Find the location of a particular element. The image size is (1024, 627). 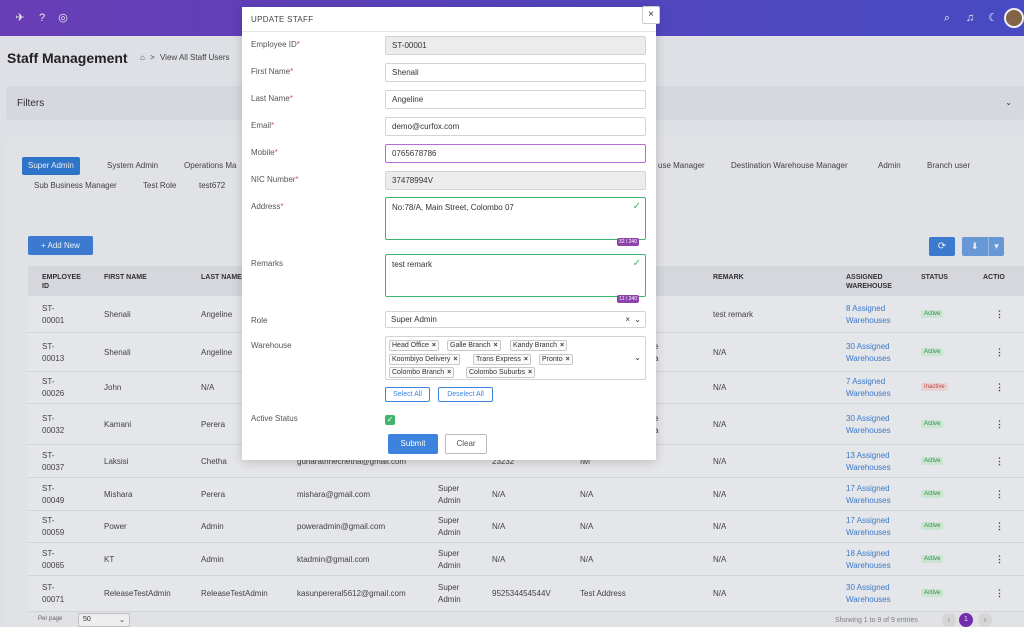

warehouse-label: Warehouse is located at coordinates (271, 345).